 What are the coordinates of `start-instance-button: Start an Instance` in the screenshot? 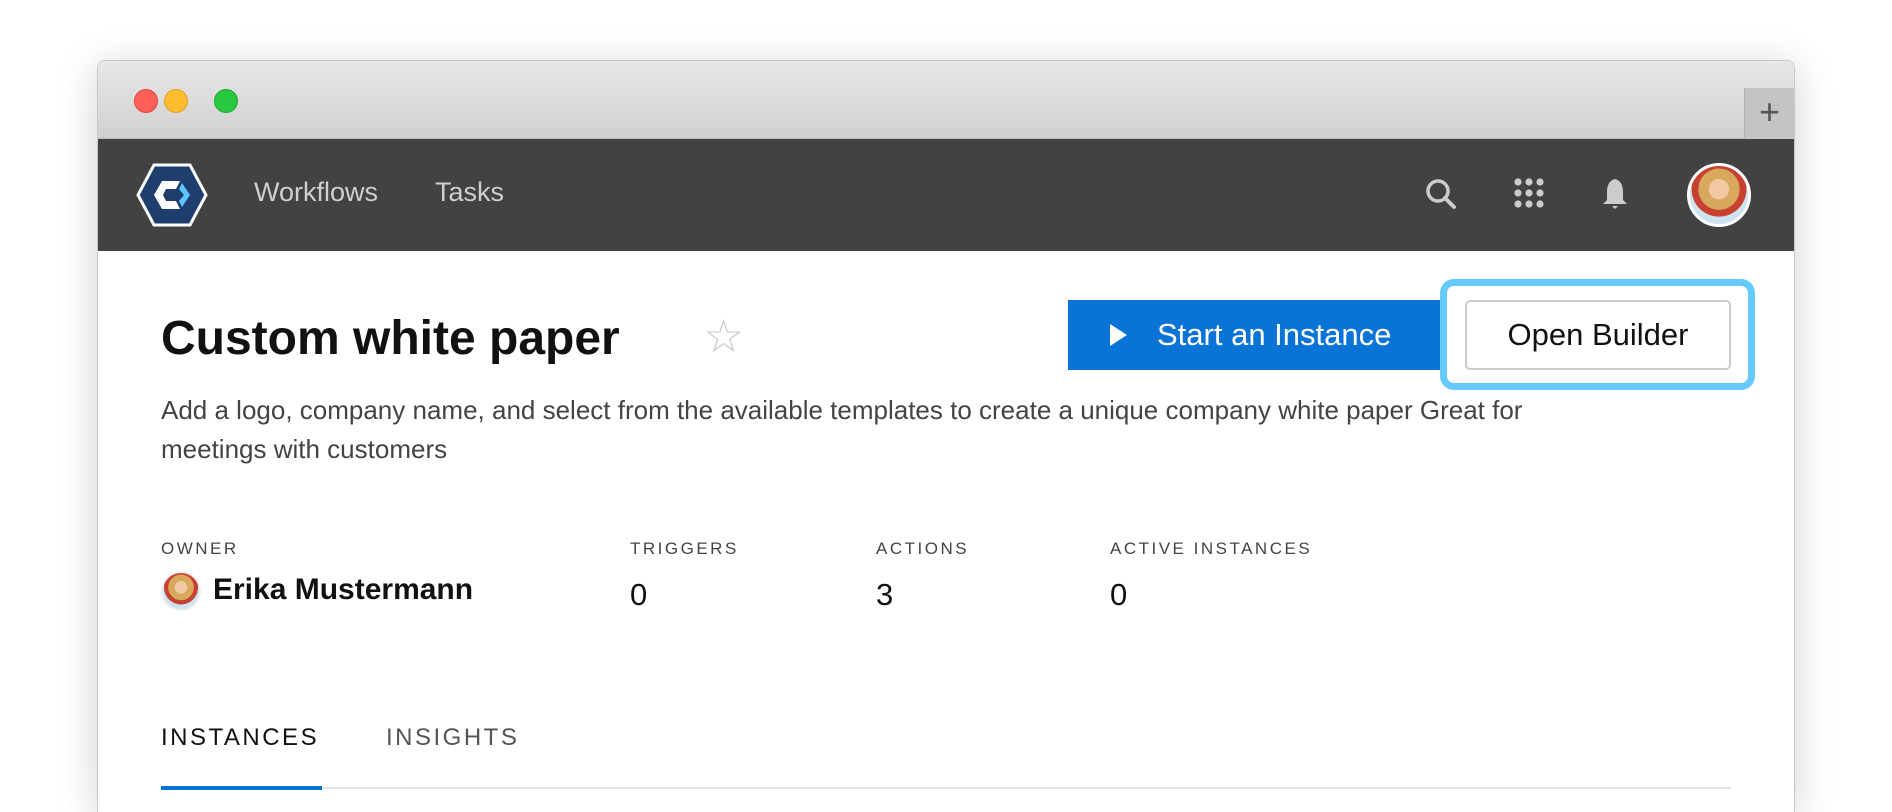 It's located at (1254, 335).